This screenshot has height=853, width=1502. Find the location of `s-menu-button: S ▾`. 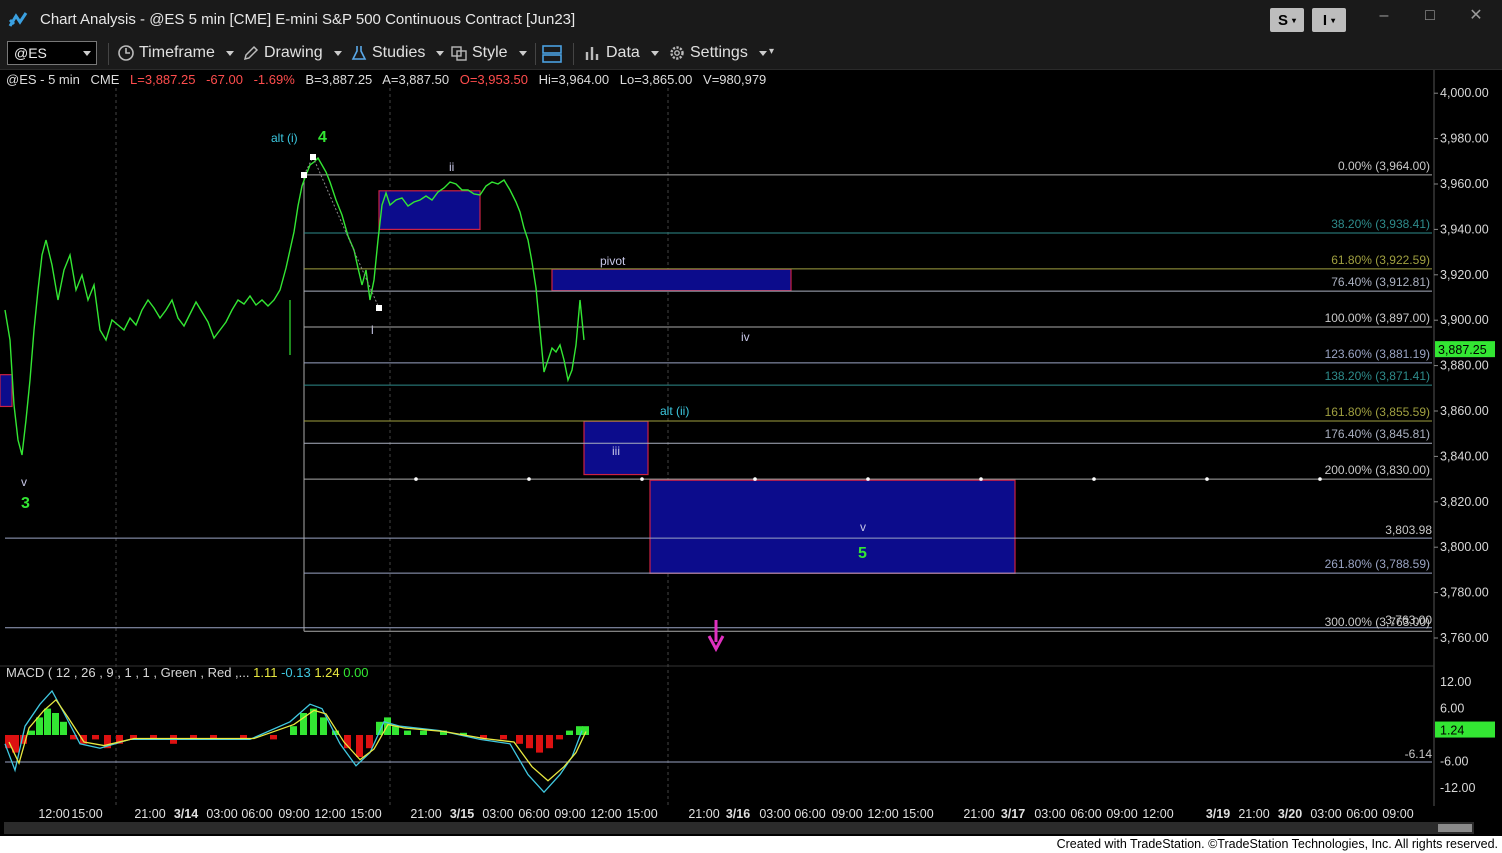

s-menu-button: S ▾ is located at coordinates (1287, 20).